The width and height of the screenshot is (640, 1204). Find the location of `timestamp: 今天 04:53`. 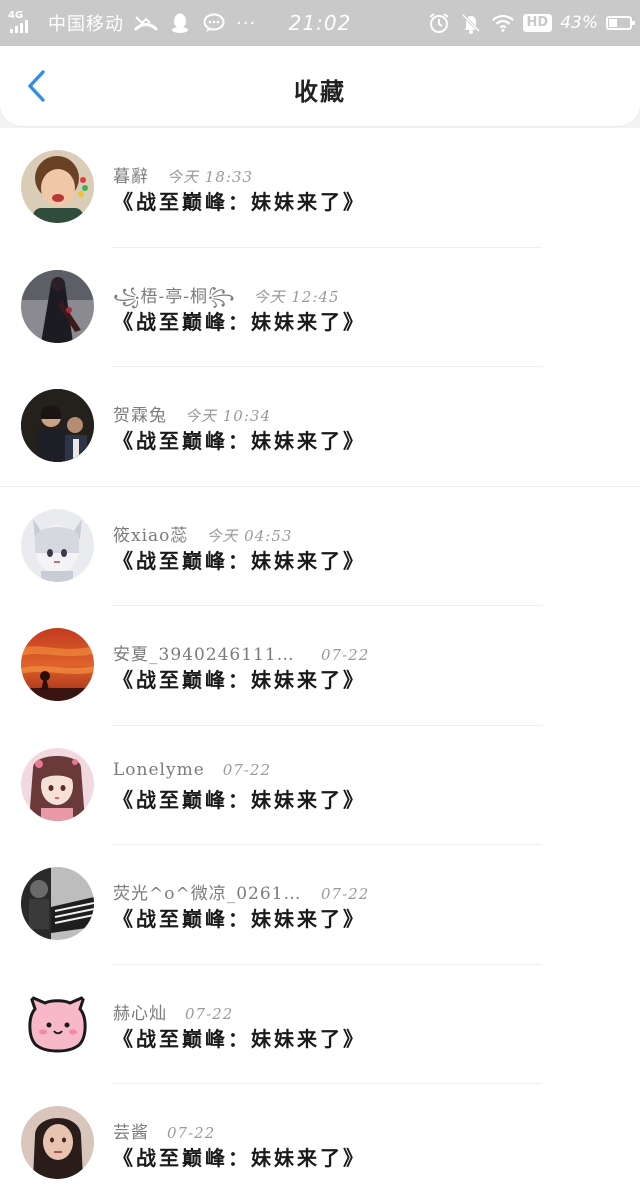

timestamp: 今天 04:53 is located at coordinates (249, 535).